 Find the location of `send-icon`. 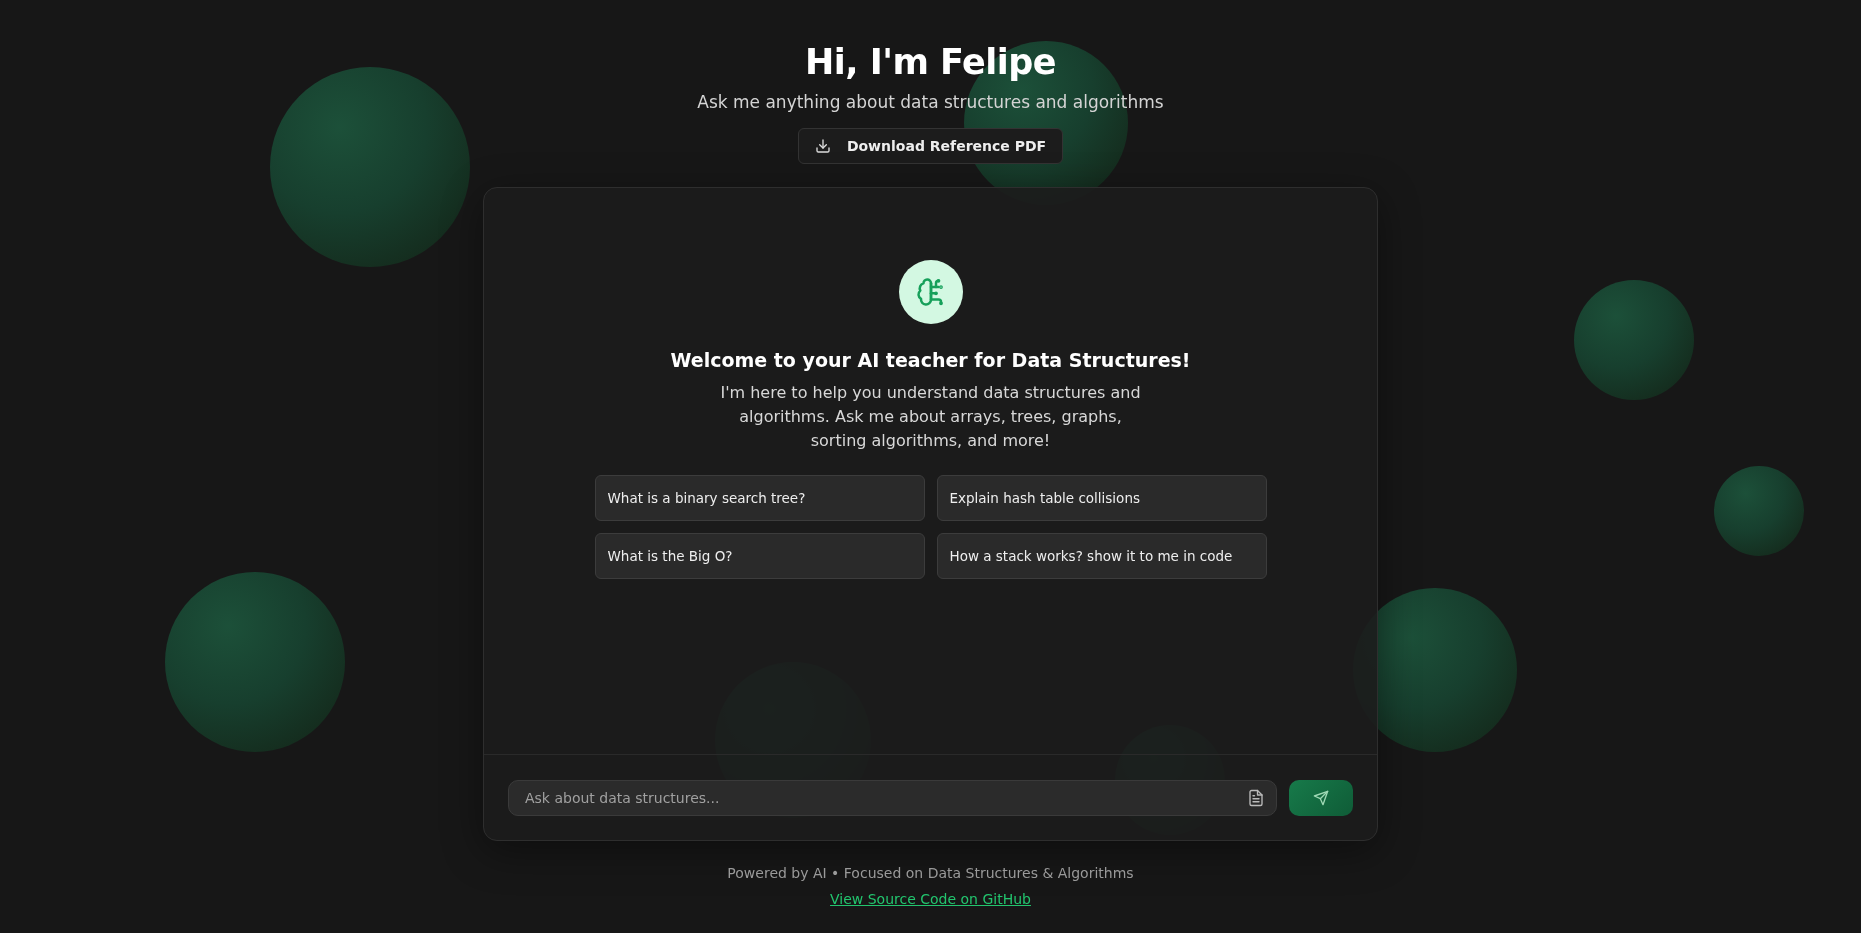

send-icon is located at coordinates (1321, 797).